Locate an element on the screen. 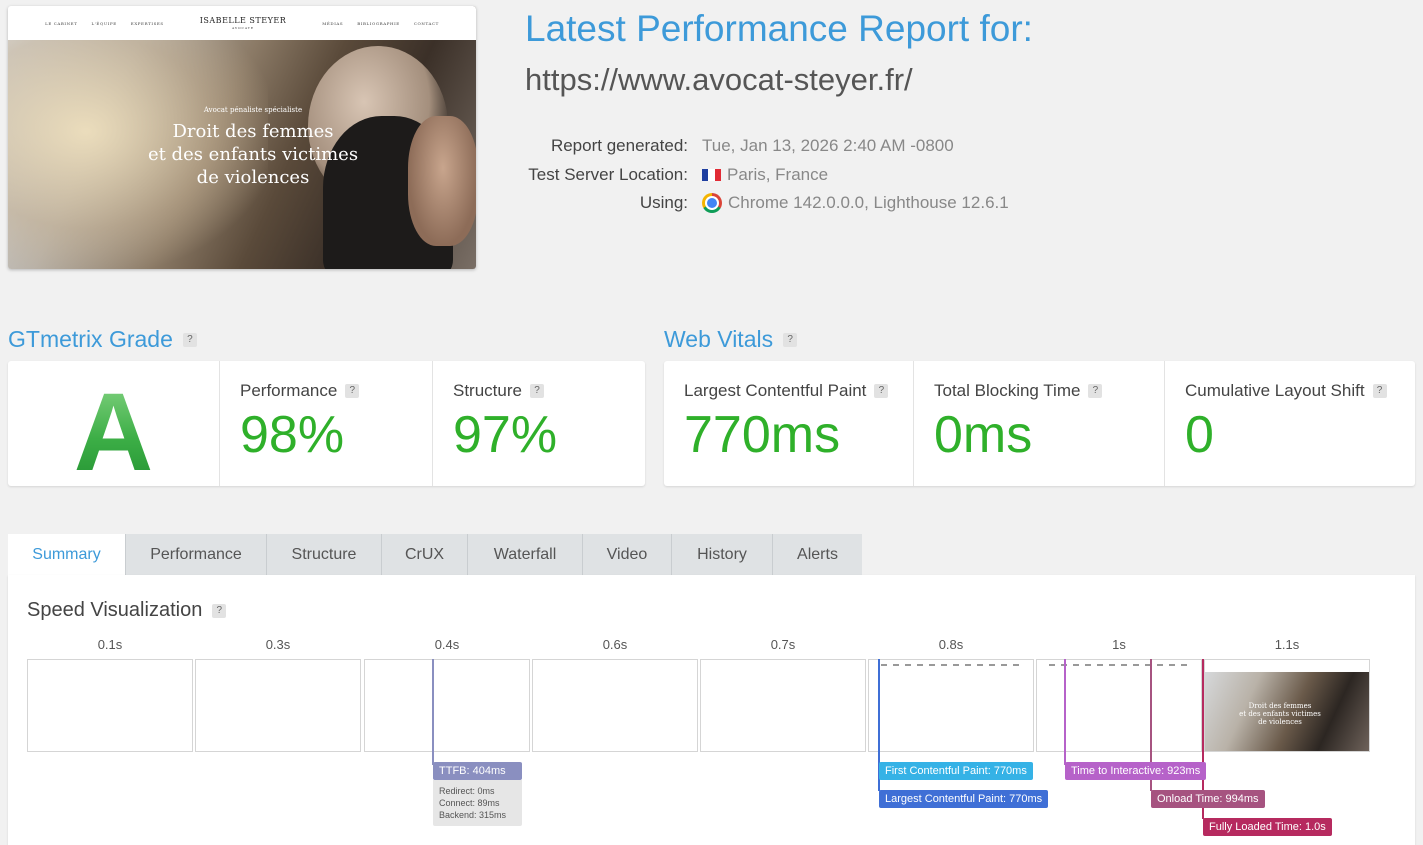  thumbnail-brand-name: ISABELLE STEYER is located at coordinates (243, 20).